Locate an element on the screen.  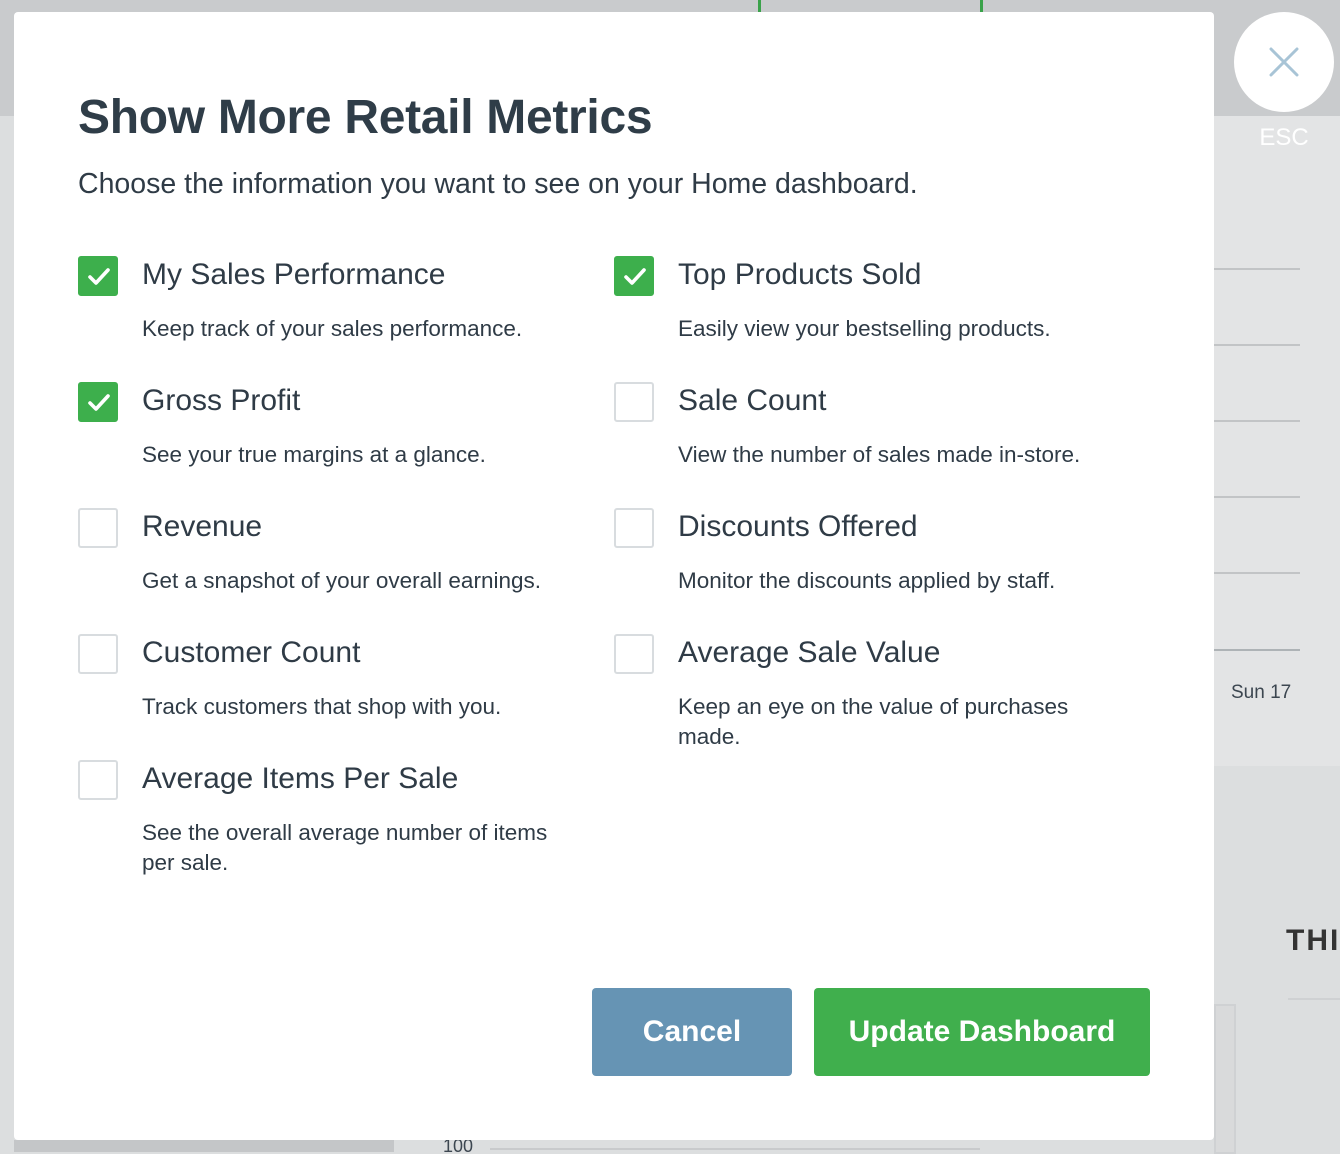
background-section-heading: THI is located at coordinates (1313, 940).